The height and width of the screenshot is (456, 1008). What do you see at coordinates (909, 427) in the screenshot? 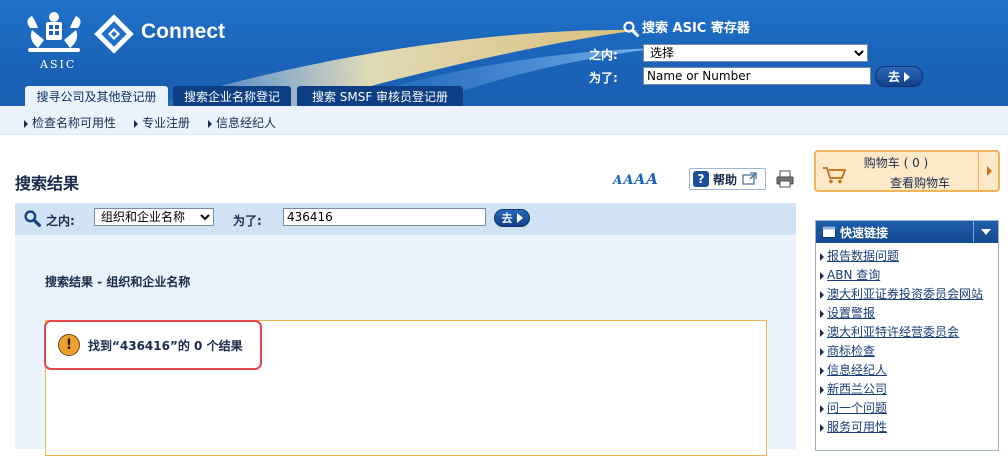
I see `quick-link-item: 服务可用性` at bounding box center [909, 427].